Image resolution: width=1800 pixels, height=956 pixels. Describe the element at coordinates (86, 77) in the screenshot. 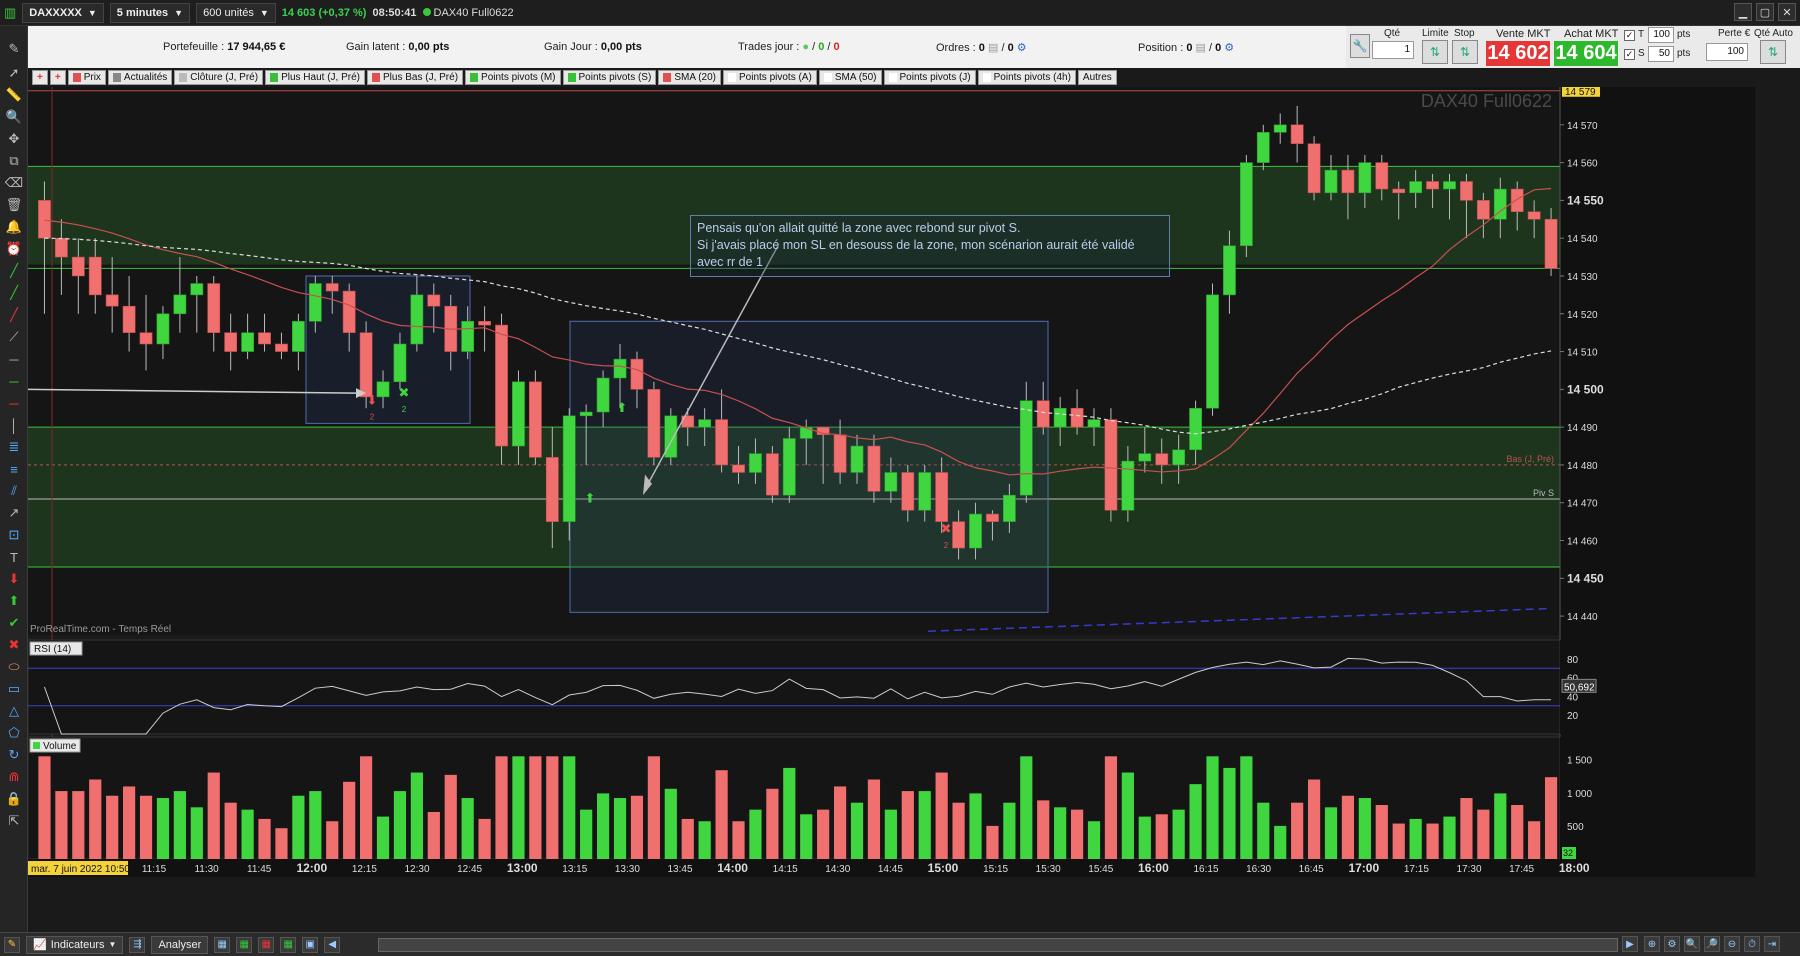

I see `indicator-chip-0: Prix` at that location.